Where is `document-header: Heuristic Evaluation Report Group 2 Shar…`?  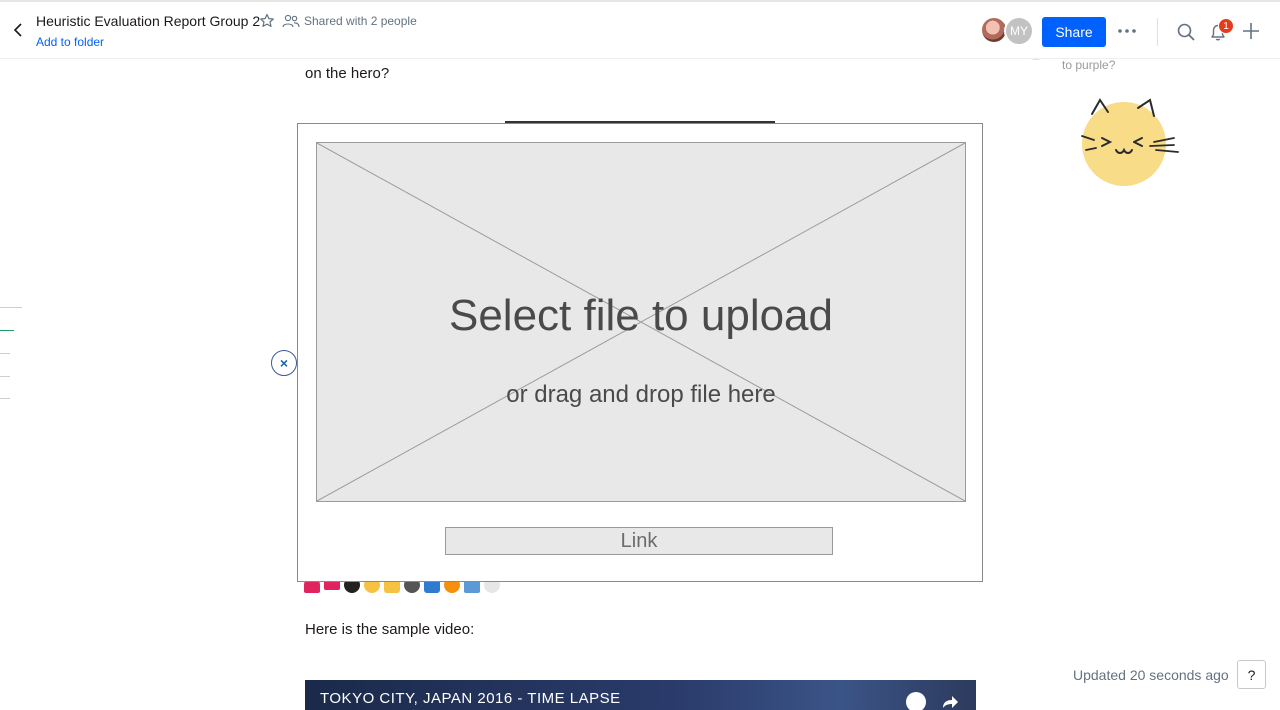 document-header: Heuristic Evaluation Report Group 2 Shar… is located at coordinates (640, 30).